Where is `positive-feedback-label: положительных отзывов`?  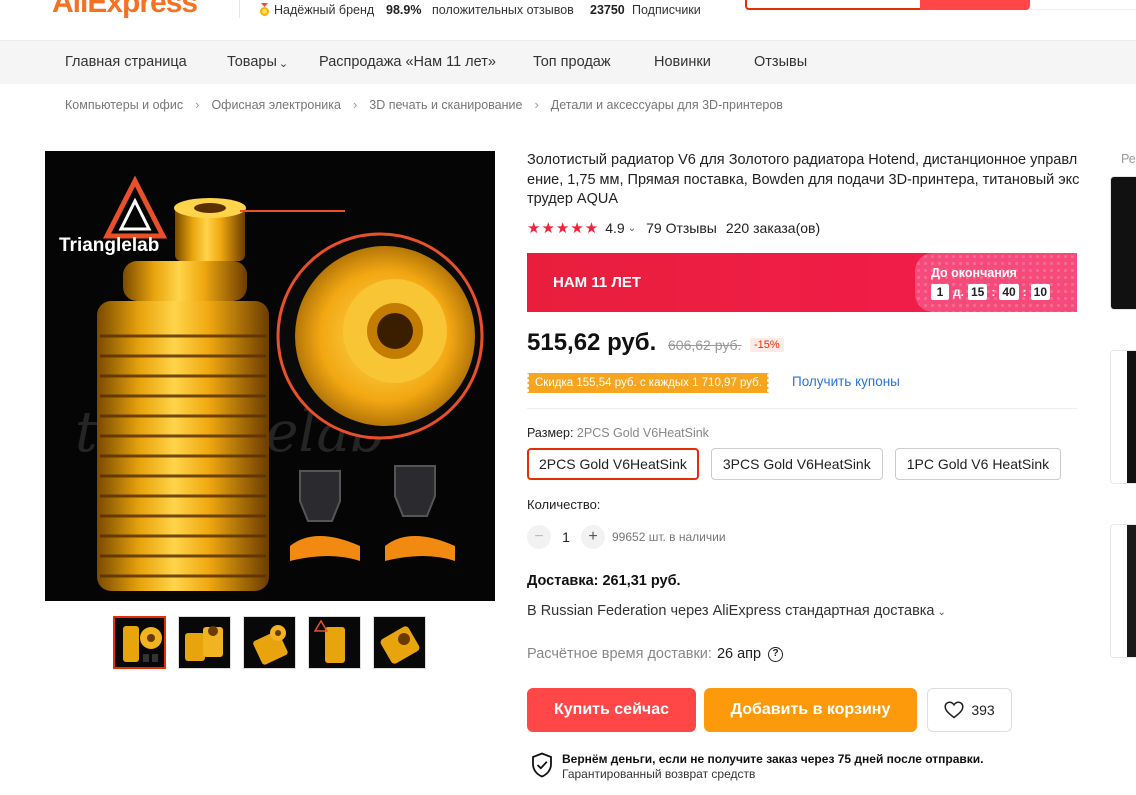
positive-feedback-label: положительных отзывов is located at coordinates (503, 10).